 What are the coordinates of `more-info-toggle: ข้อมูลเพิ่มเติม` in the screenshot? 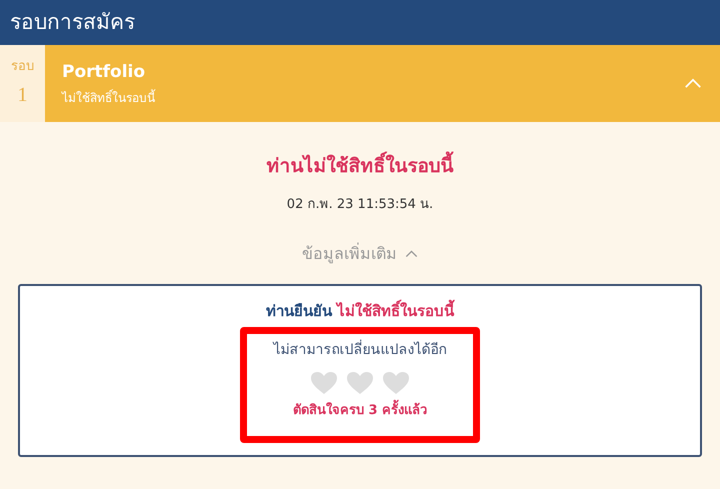 It's located at (360, 254).